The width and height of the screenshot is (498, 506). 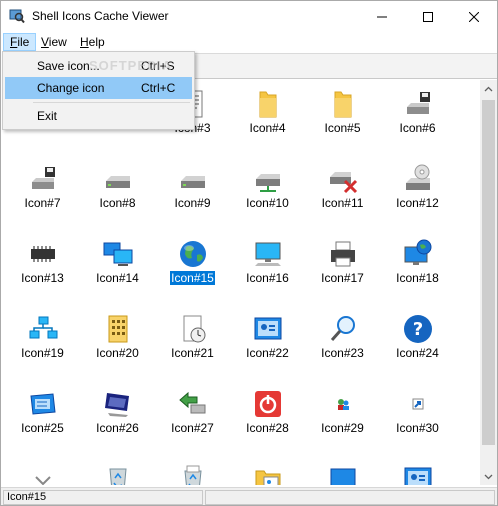 What do you see at coordinates (23, 42) in the screenshot?
I see `menu-file-label: ile` at bounding box center [23, 42].